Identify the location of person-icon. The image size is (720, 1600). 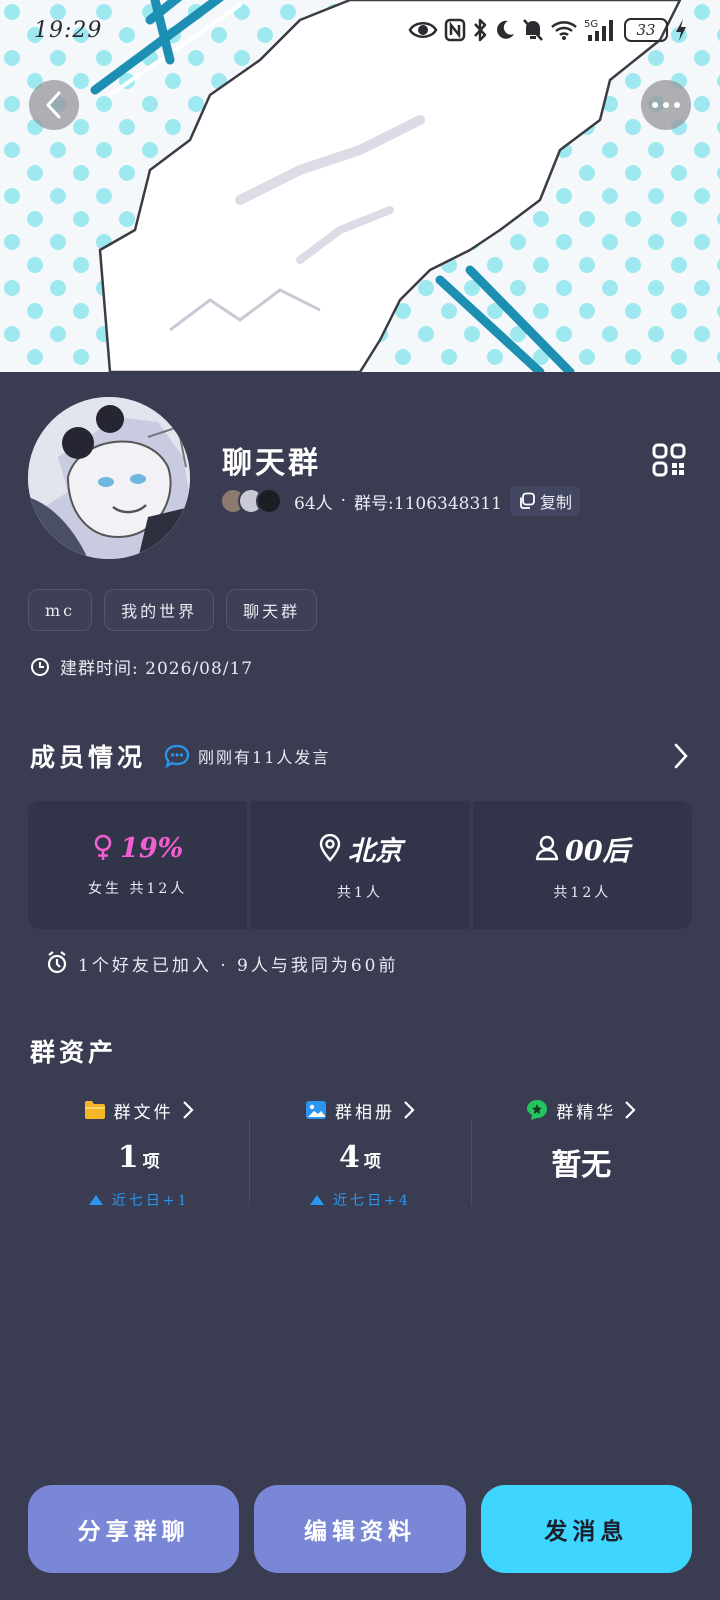
(547, 848).